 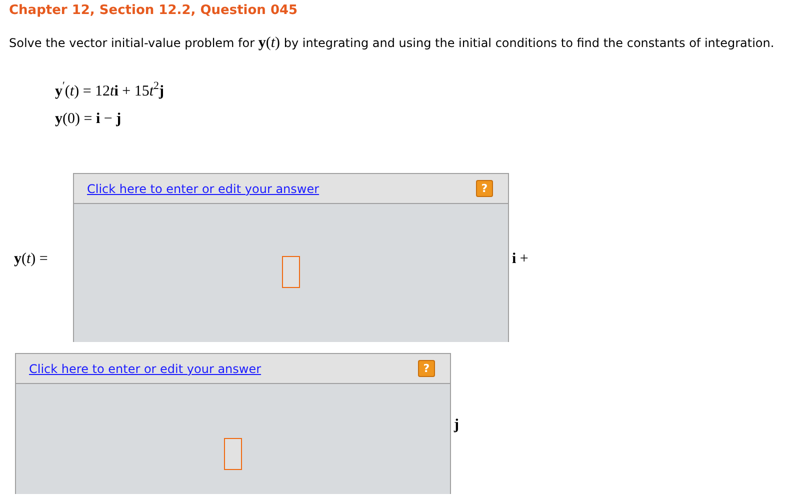 What do you see at coordinates (88, 119) in the screenshot?
I see `equation: y(0) = i − j` at bounding box center [88, 119].